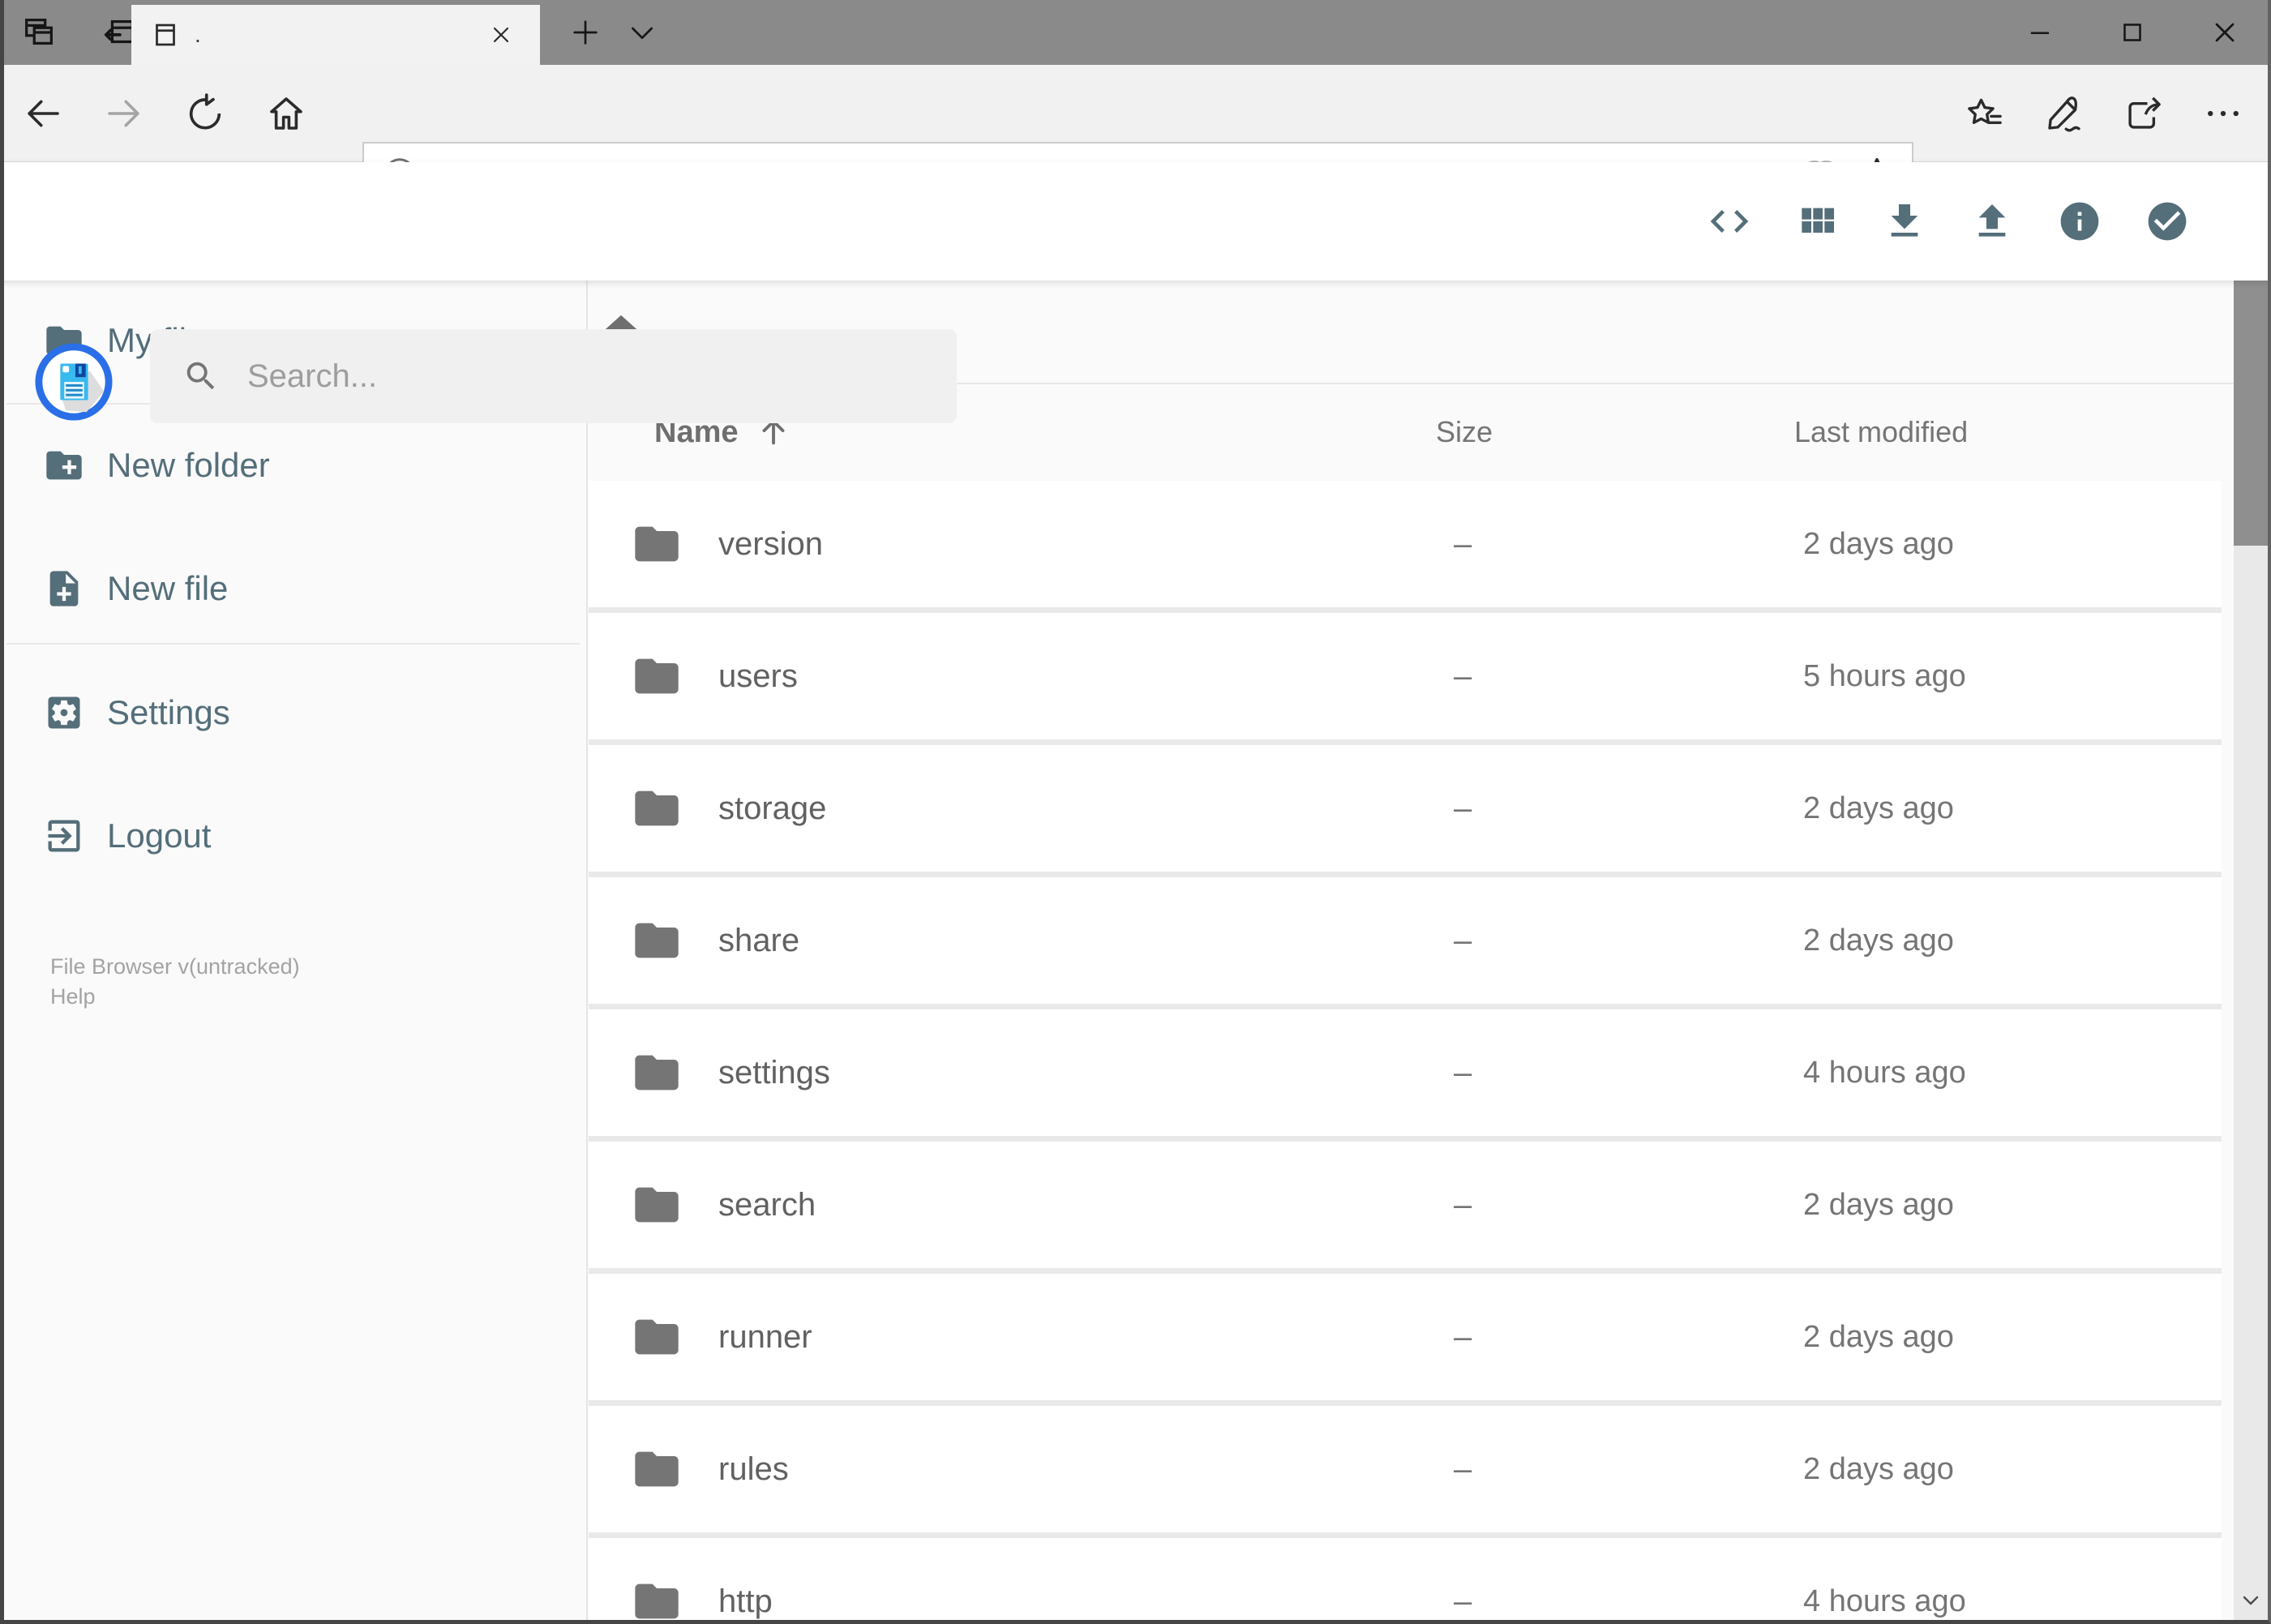  I want to click on download-icon, so click(1904, 221).